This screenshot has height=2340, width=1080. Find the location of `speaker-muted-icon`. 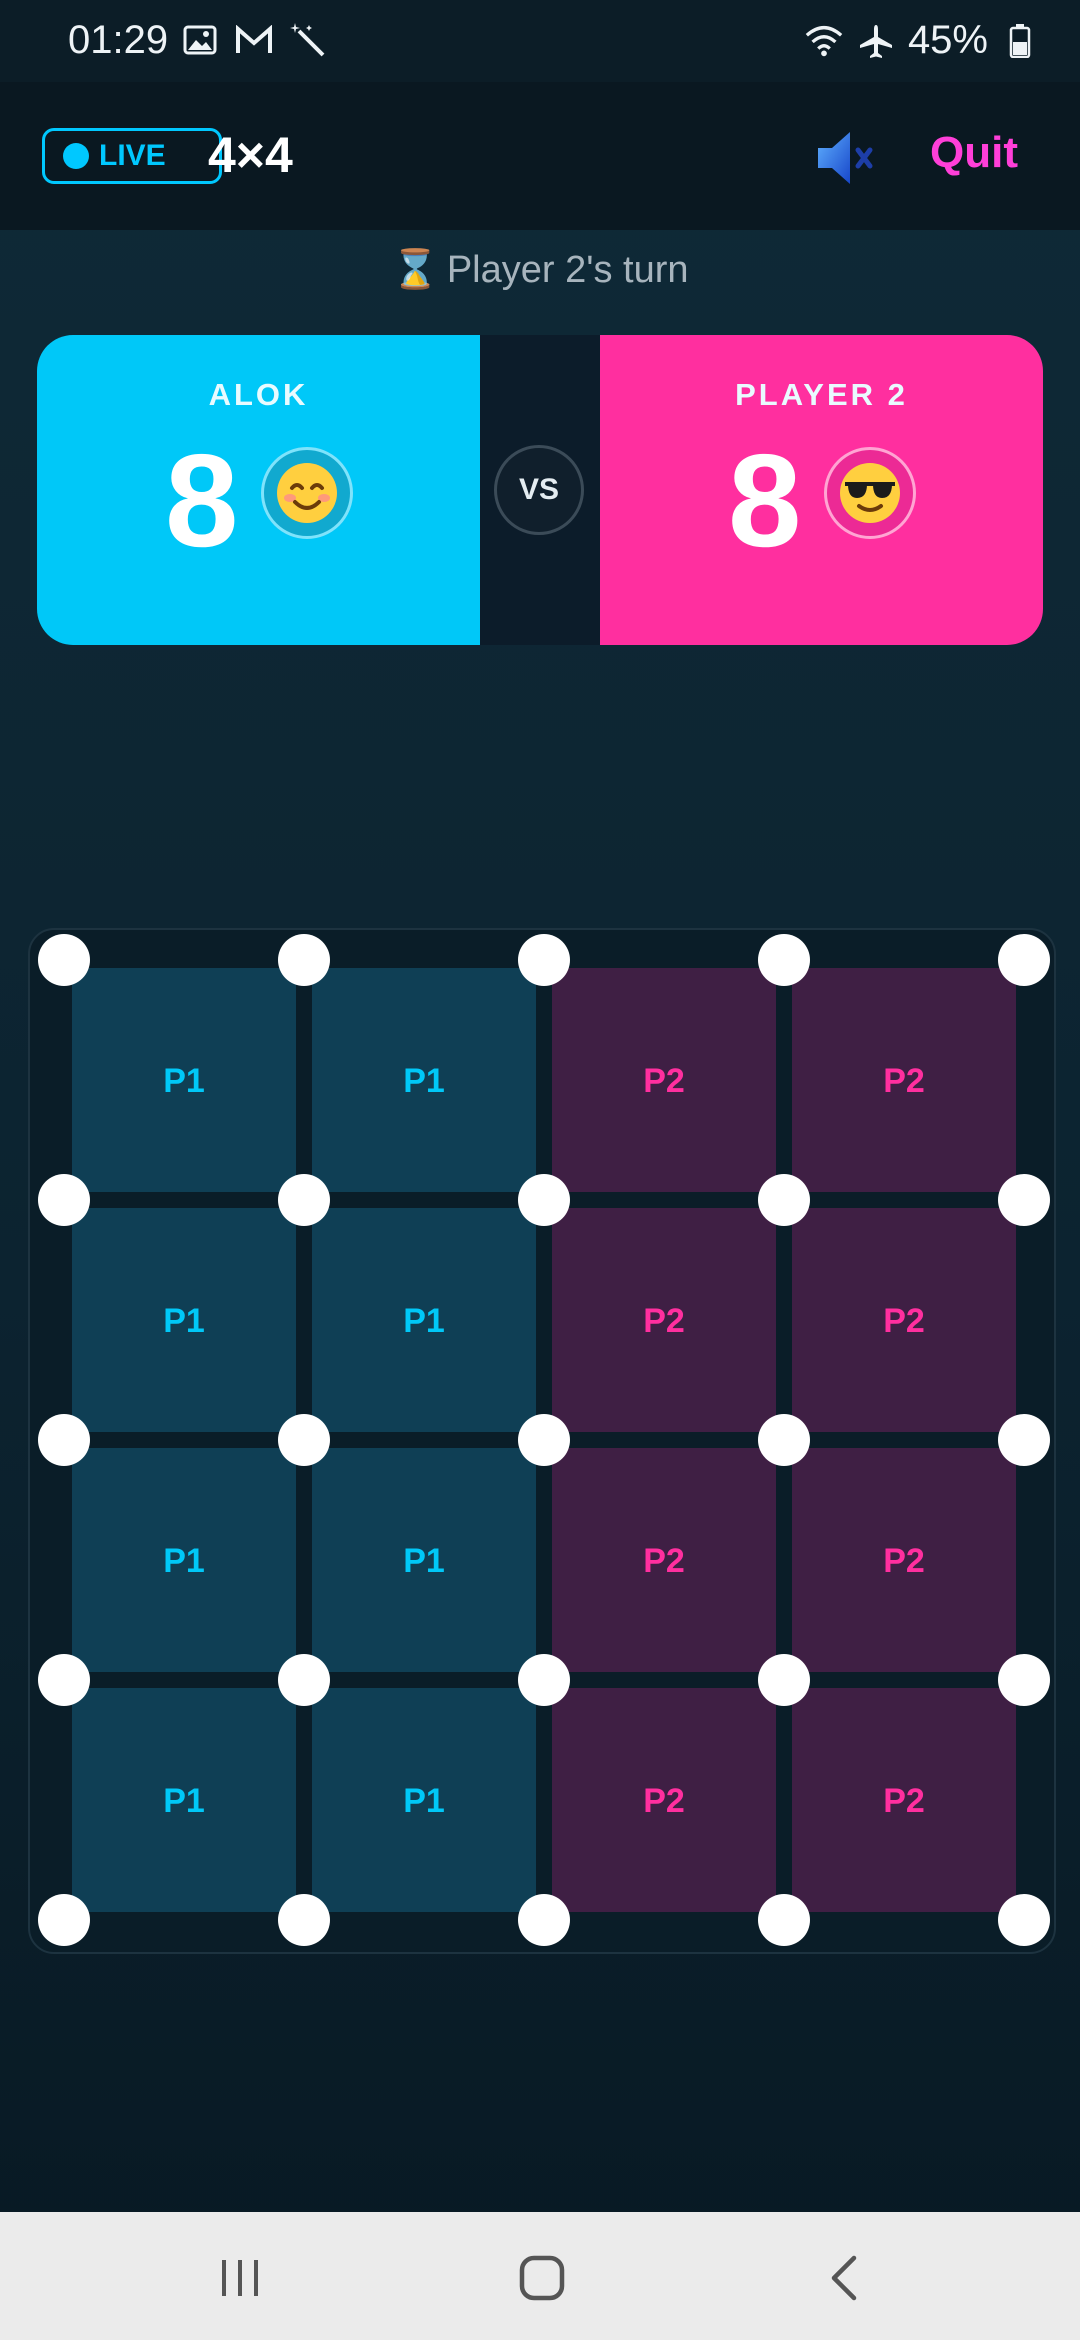

speaker-muted-icon is located at coordinates (845, 158).